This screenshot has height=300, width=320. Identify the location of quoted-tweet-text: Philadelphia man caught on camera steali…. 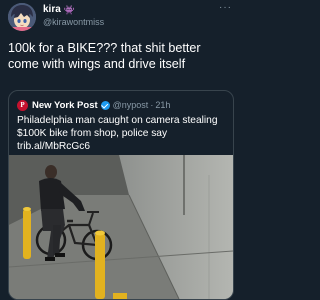
(117, 133).